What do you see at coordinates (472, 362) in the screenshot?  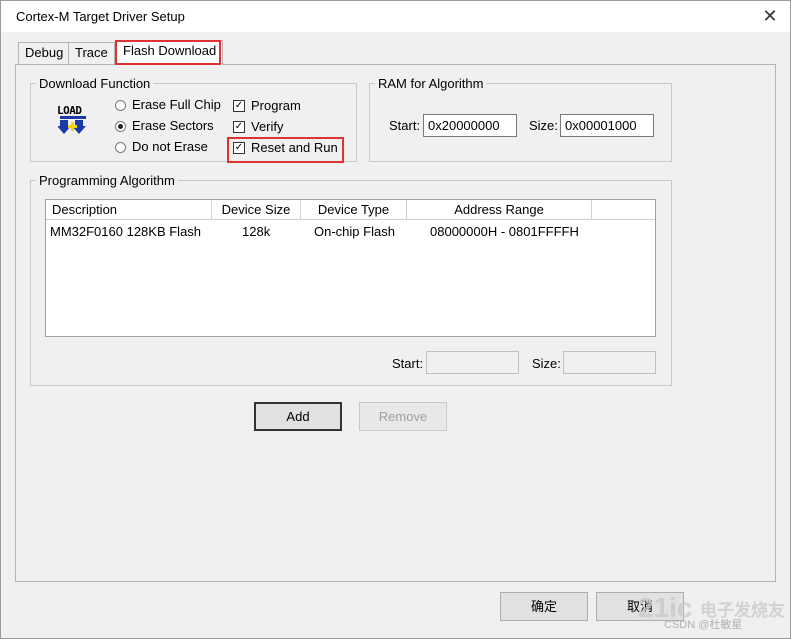 I see `algo-start-input` at bounding box center [472, 362].